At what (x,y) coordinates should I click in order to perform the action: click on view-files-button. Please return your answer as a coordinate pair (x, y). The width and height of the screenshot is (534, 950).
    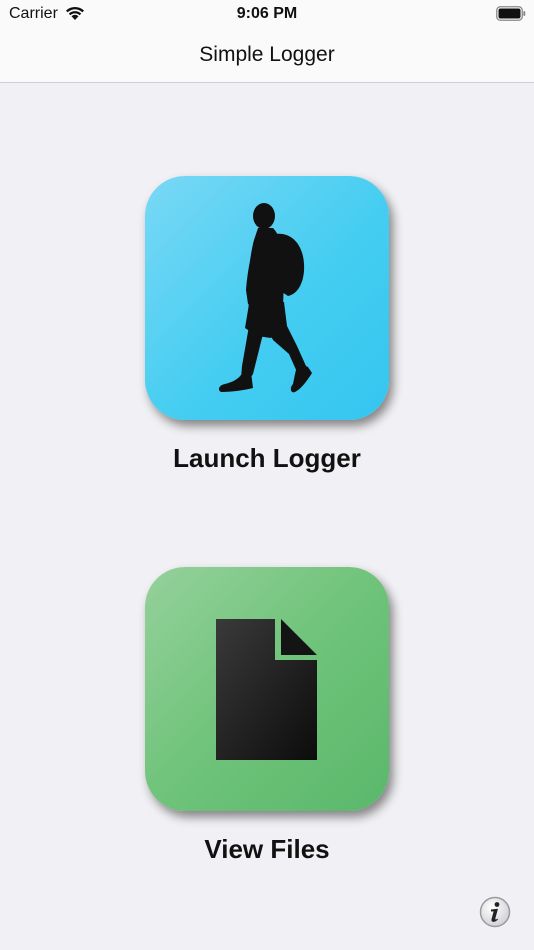
    Looking at the image, I should click on (267, 689).